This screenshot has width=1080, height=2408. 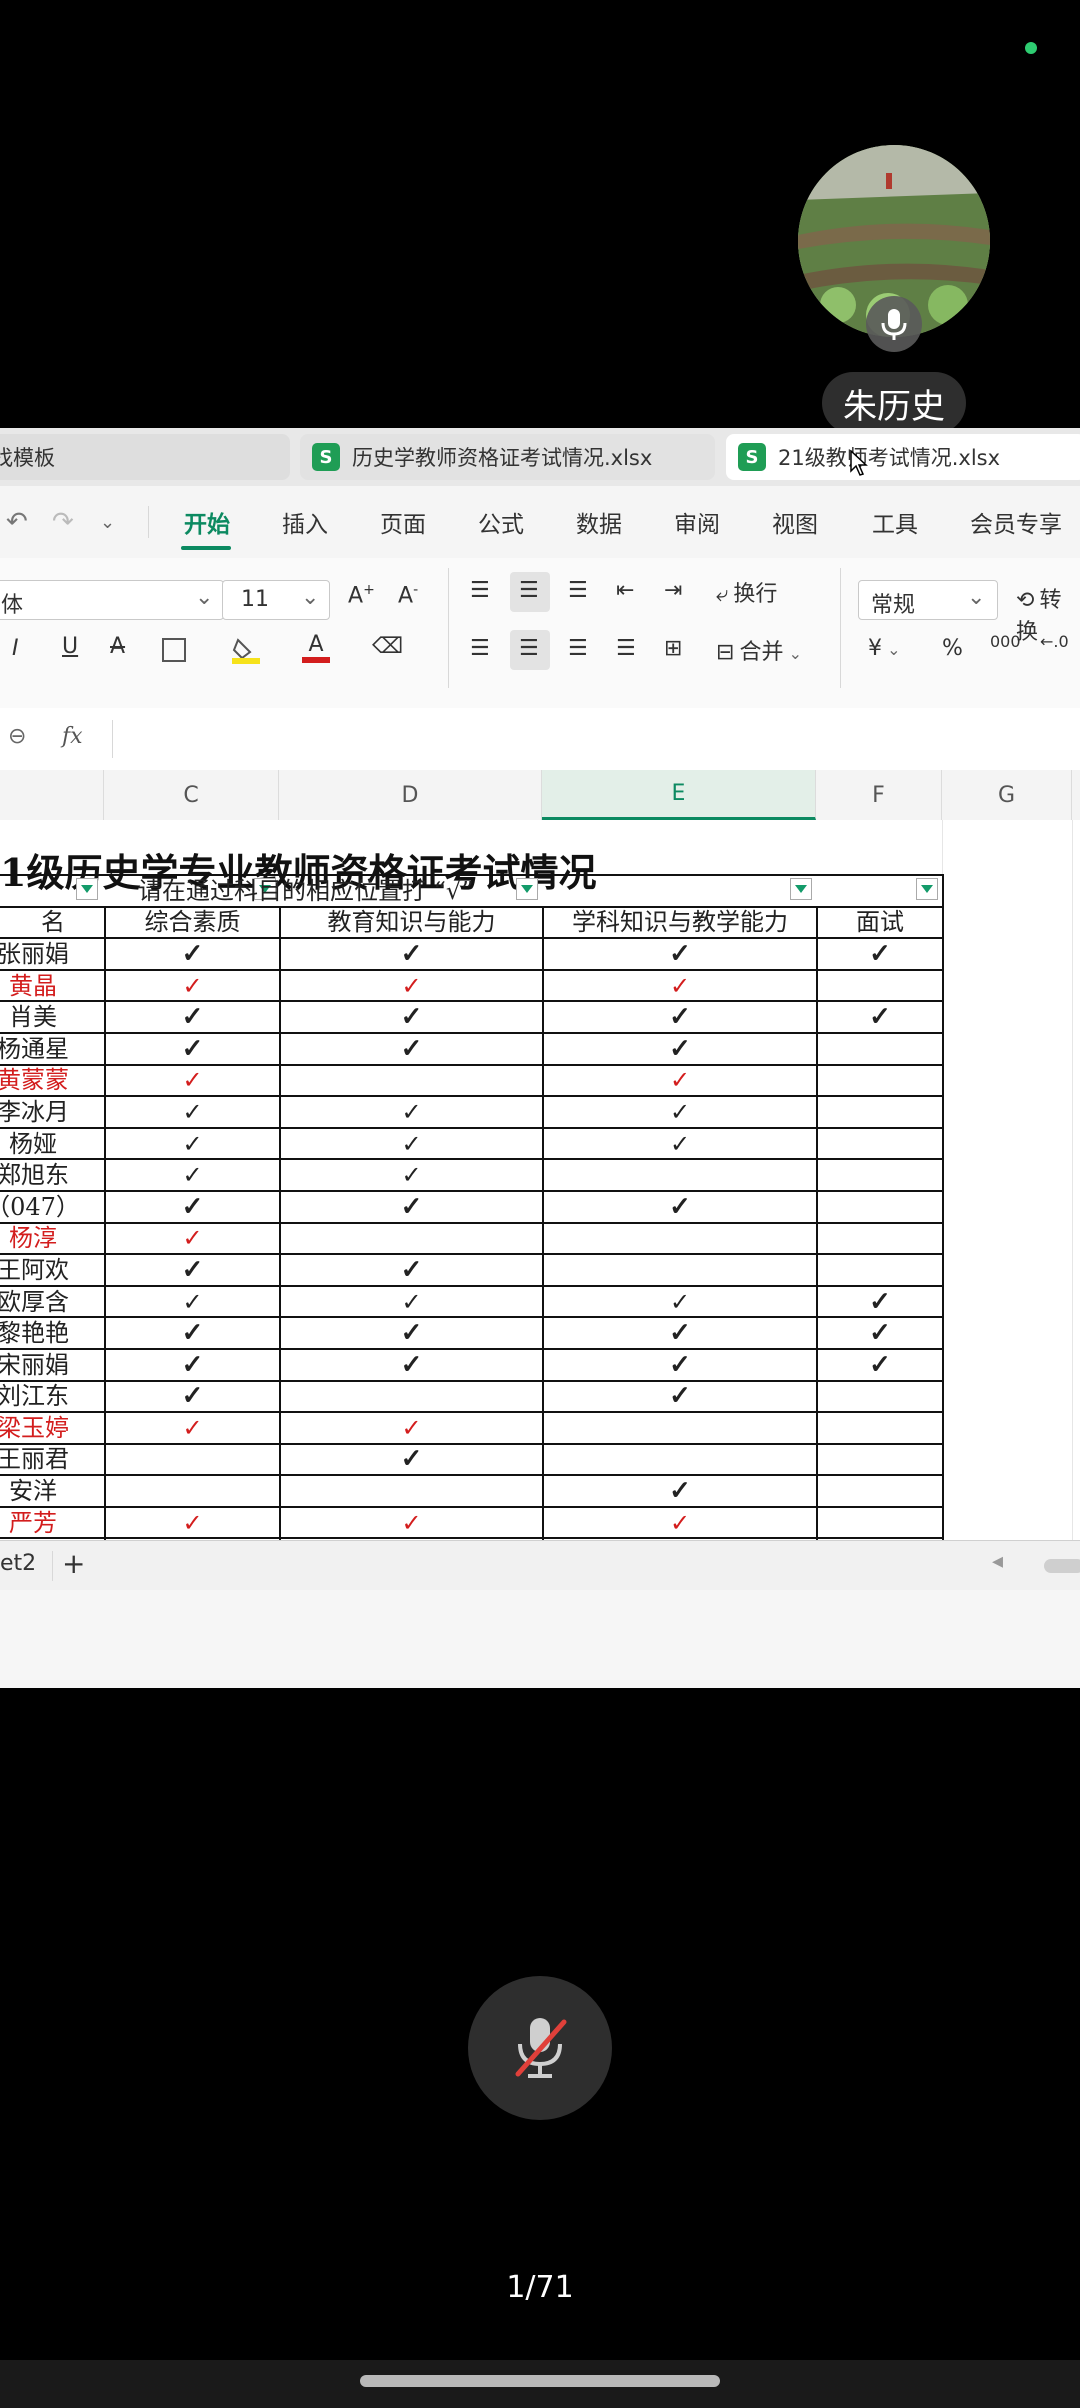 I want to click on student-name: 宋丽娟, so click(x=53, y=1364).